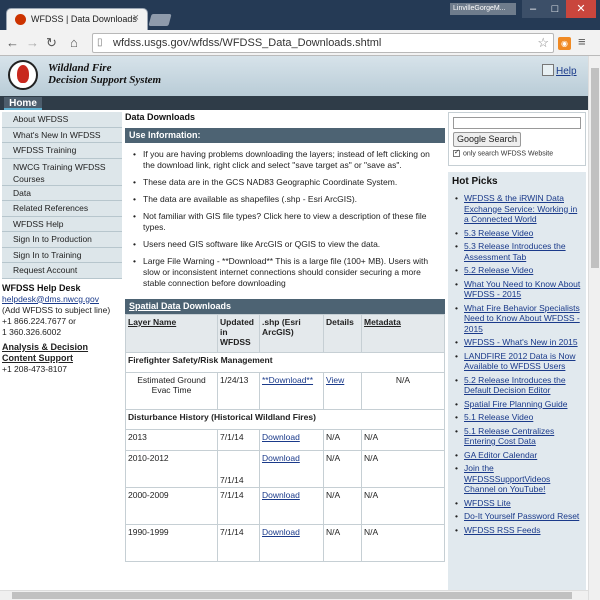 The image size is (600, 600). I want to click on tab-close-icon: ×, so click(136, 18).